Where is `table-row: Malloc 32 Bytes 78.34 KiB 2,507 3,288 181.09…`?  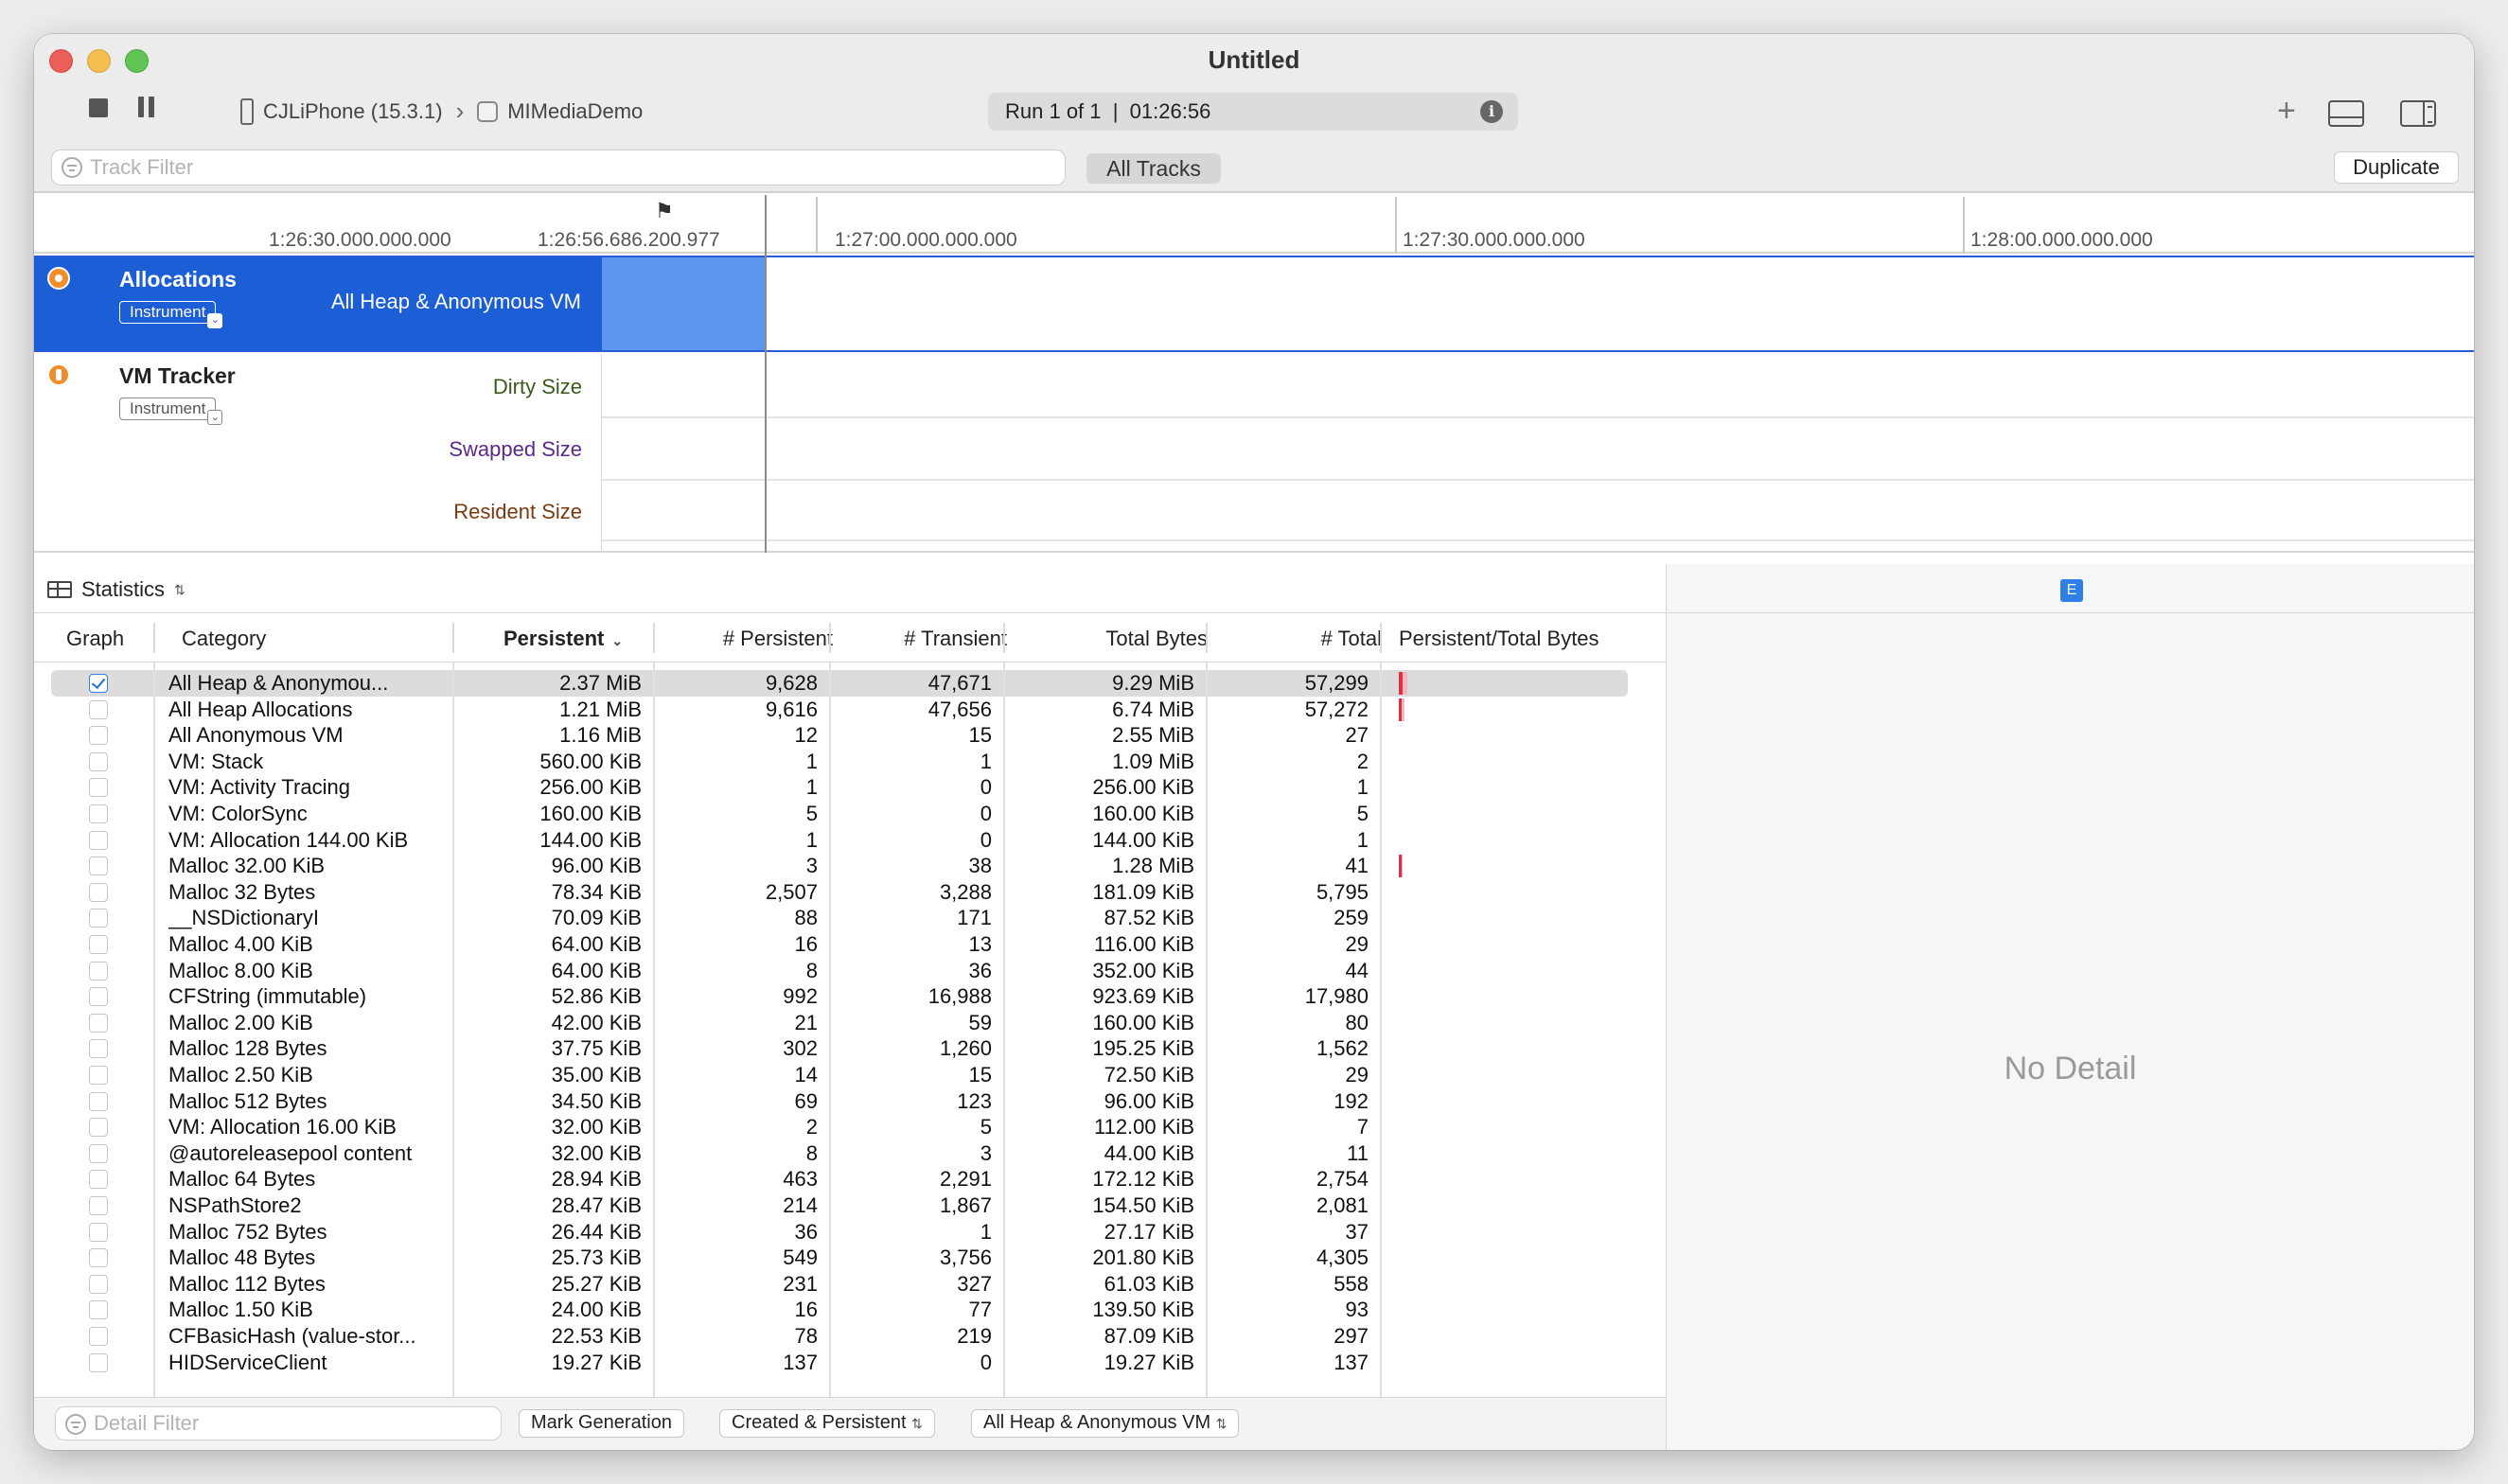
table-row: Malloc 32 Bytes 78.34 KiB 2,507 3,288 181.09… is located at coordinates (850, 892).